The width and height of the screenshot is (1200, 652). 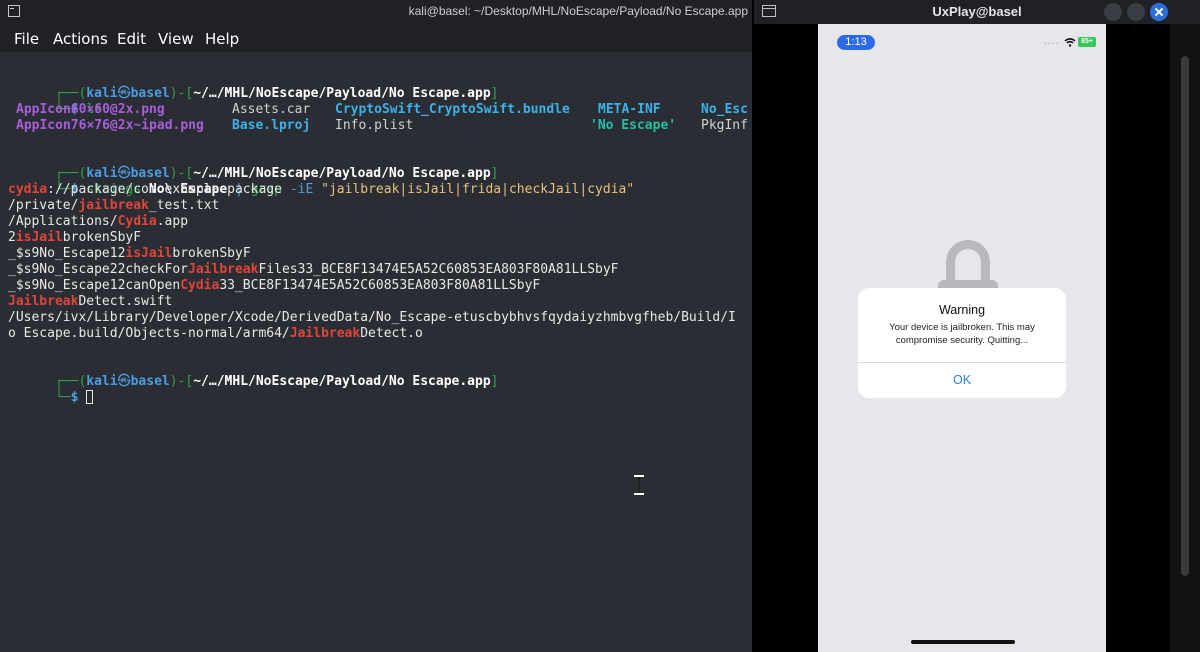 I want to click on output-line: JailbreakDetect.swift, so click(x=90, y=301).